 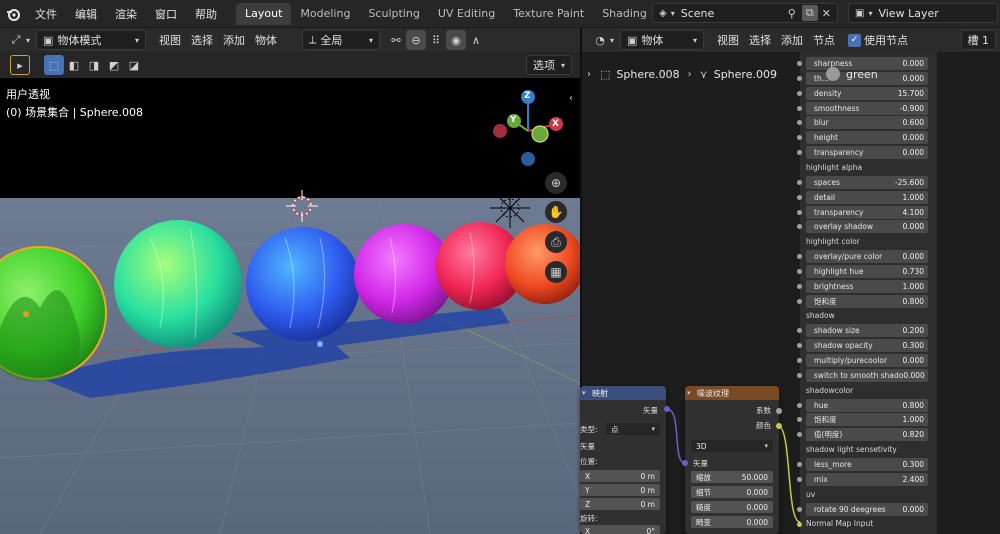 What do you see at coordinates (325, 14) in the screenshot?
I see `tab-modeling: Modeling` at bounding box center [325, 14].